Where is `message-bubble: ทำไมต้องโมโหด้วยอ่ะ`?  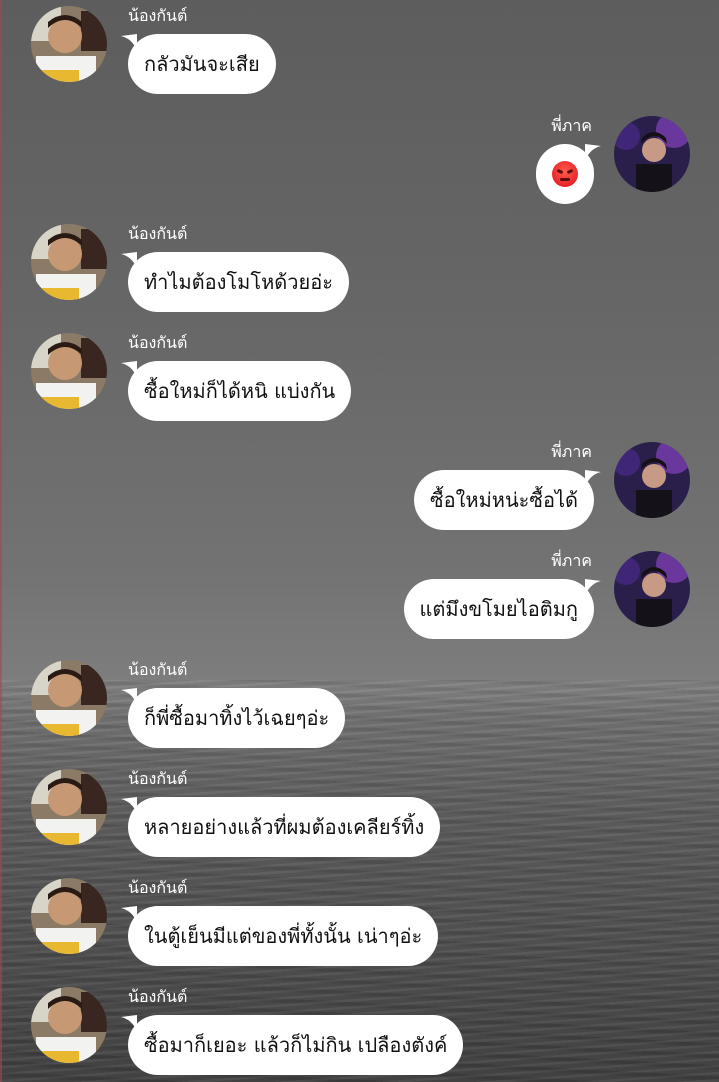
message-bubble: ทำไมต้องโมโหด้วยอ่ะ is located at coordinates (235, 282).